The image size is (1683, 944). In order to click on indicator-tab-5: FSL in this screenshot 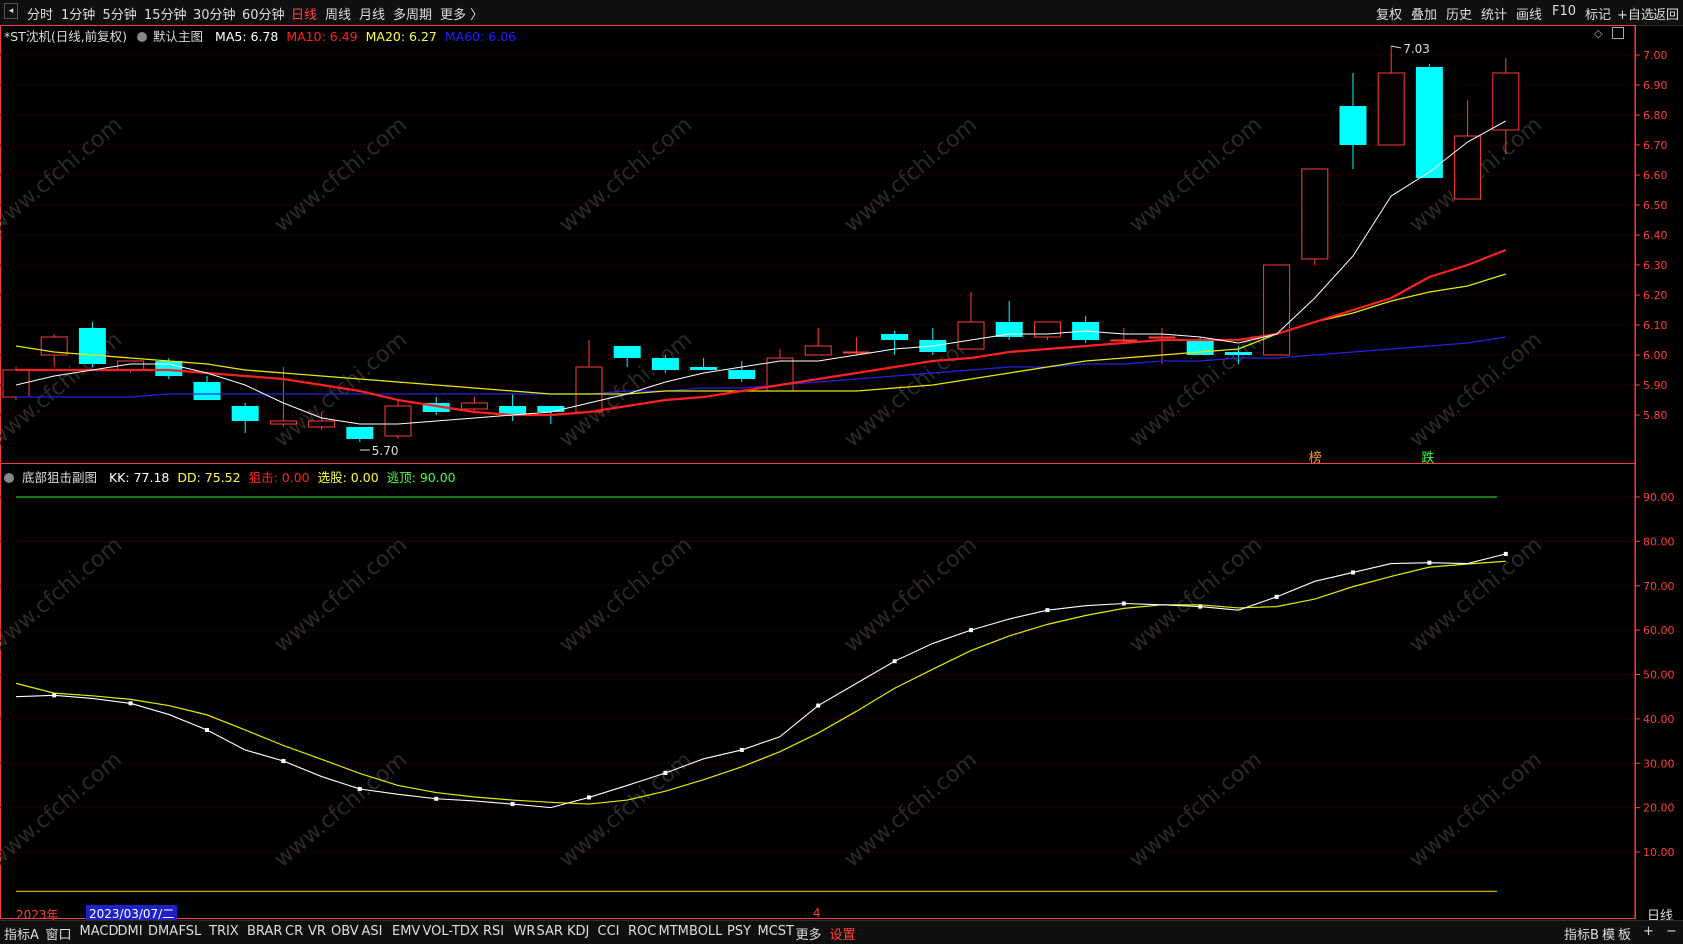, I will do `click(190, 931)`.